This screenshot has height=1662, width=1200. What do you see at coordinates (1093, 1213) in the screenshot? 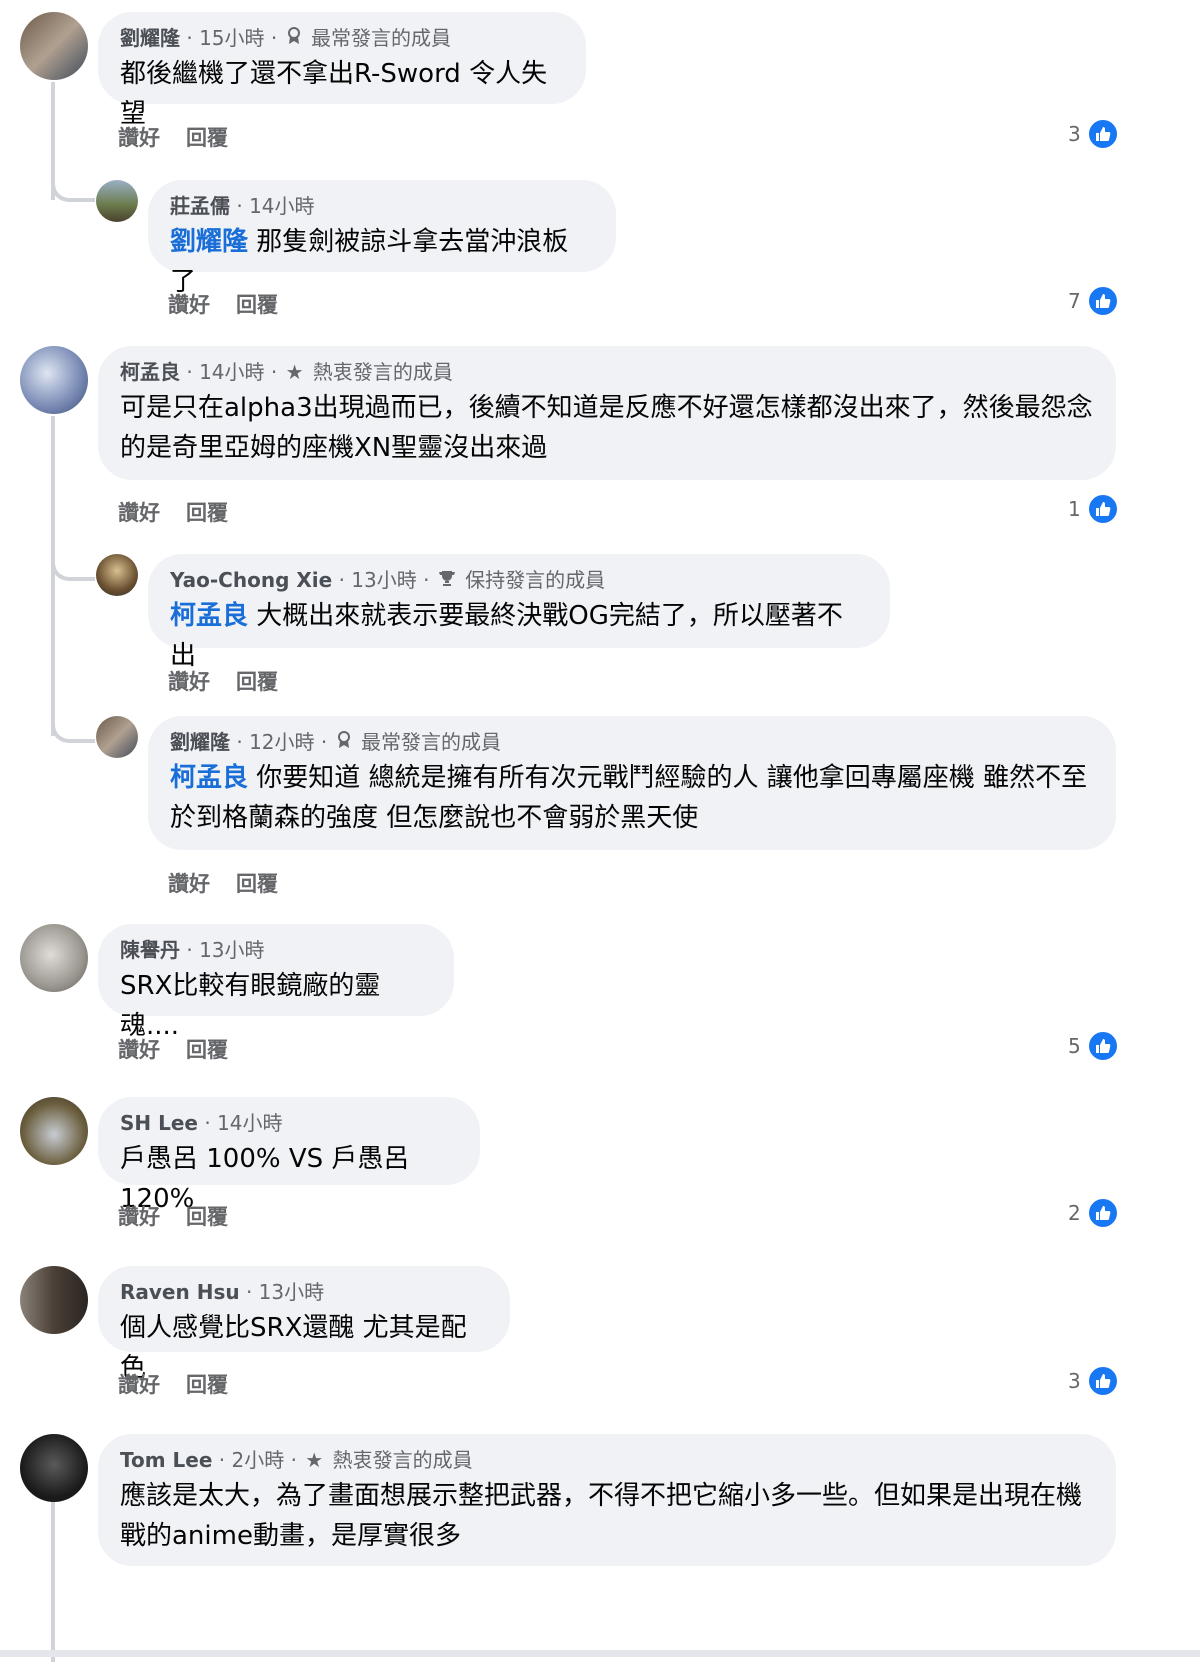
I see `reaction-count: 2` at bounding box center [1093, 1213].